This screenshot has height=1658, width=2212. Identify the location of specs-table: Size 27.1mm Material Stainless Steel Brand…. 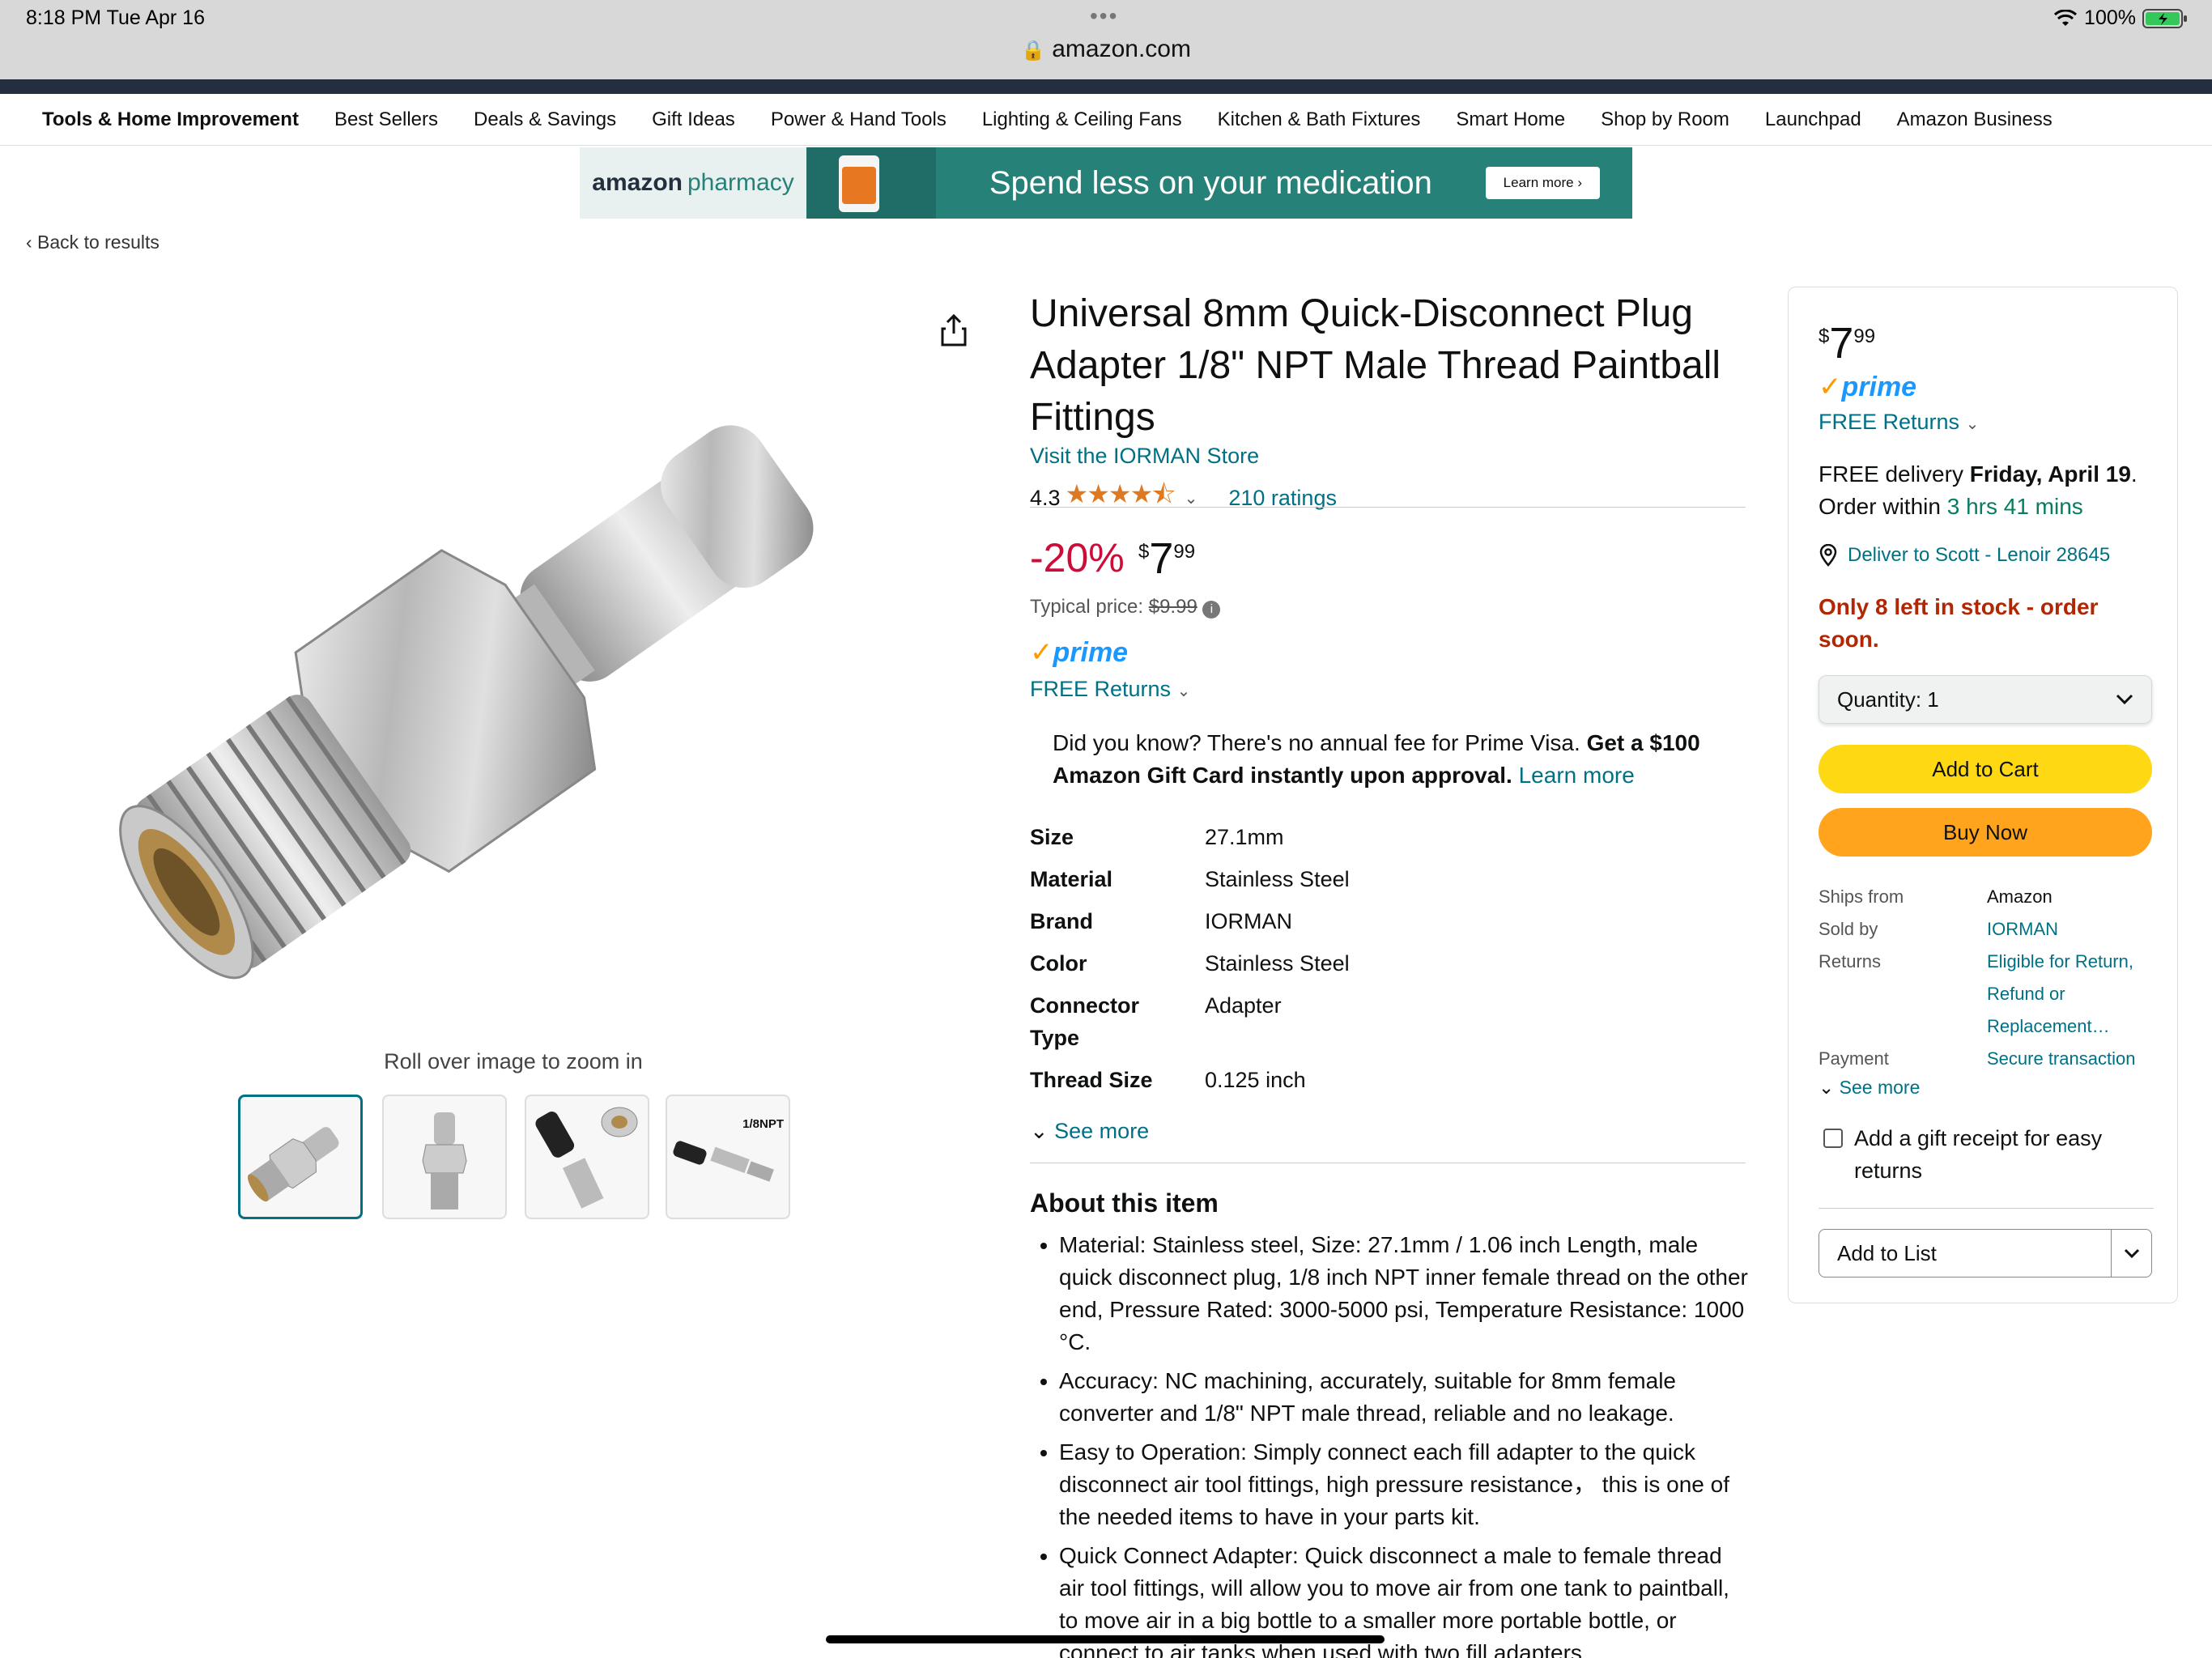
(1386, 963).